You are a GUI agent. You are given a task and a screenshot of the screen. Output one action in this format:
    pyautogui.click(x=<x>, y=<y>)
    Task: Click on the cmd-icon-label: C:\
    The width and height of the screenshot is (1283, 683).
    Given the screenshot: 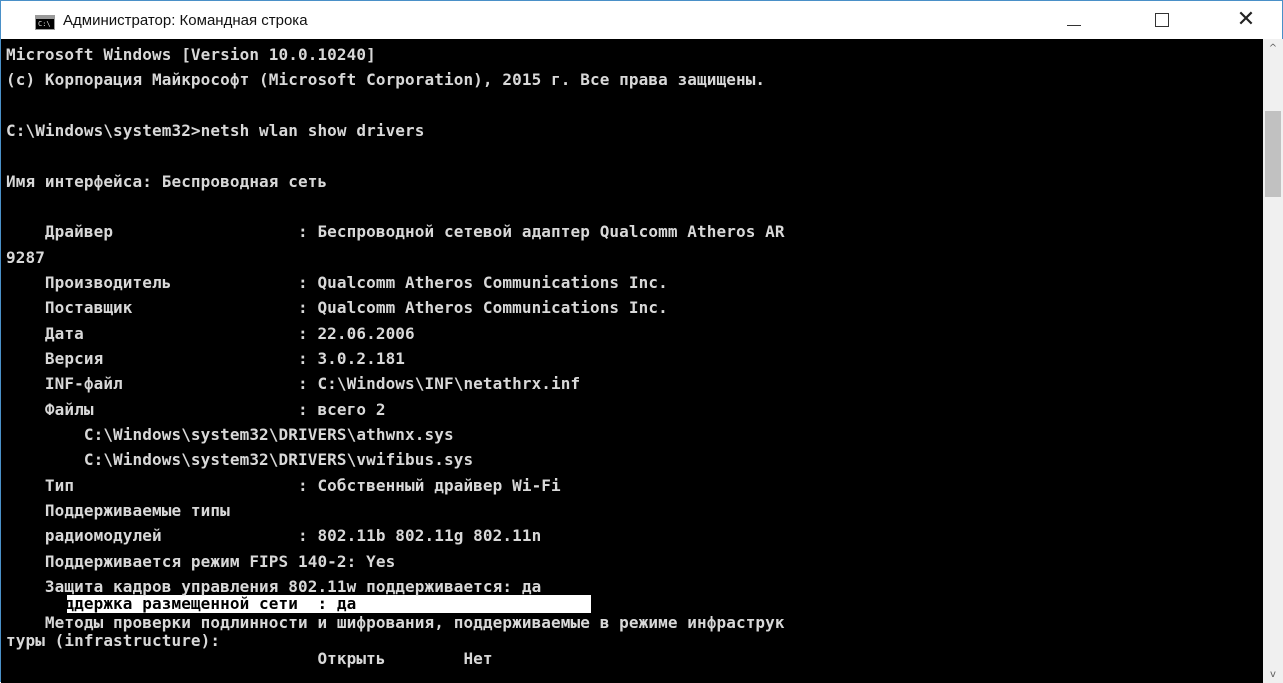 What is the action you would take?
    pyautogui.click(x=44, y=24)
    